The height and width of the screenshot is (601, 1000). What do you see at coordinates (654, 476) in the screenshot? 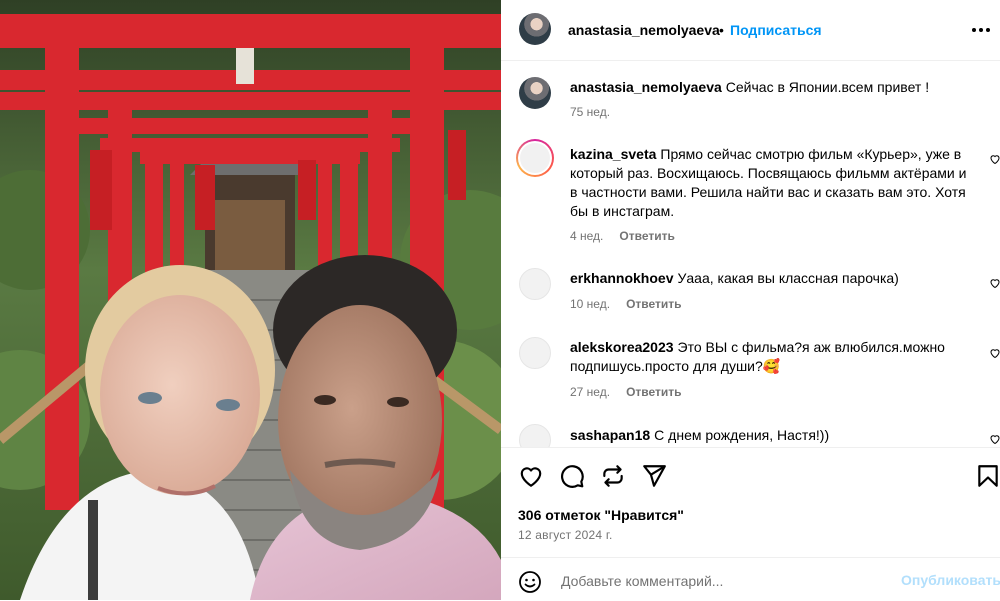
I see `send-icon` at bounding box center [654, 476].